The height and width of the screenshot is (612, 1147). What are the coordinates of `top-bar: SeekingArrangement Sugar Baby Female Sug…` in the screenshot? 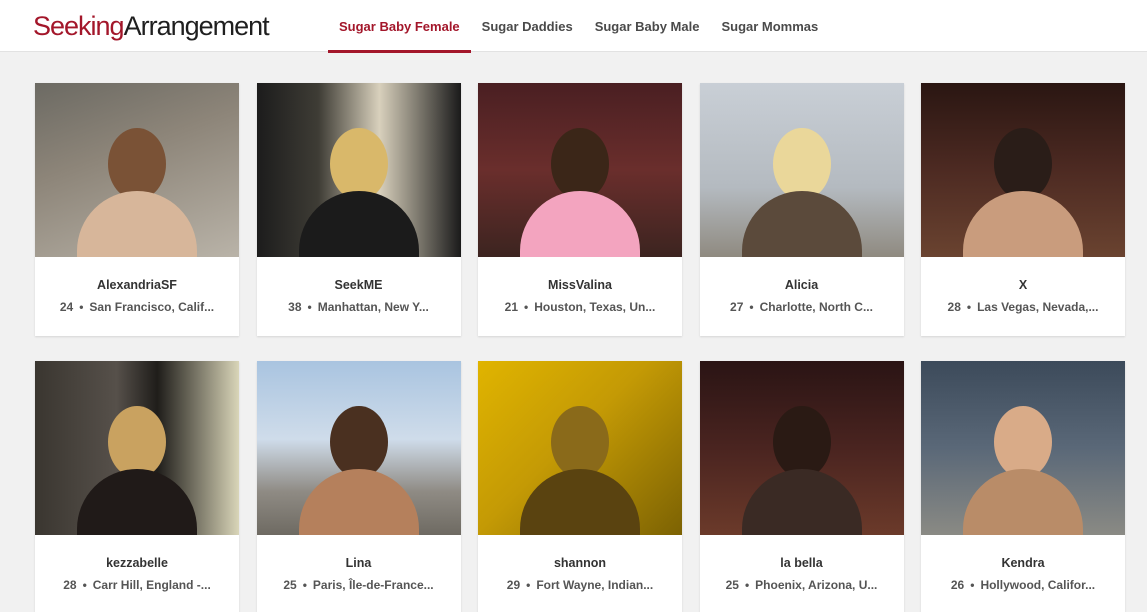 It's located at (573, 26).